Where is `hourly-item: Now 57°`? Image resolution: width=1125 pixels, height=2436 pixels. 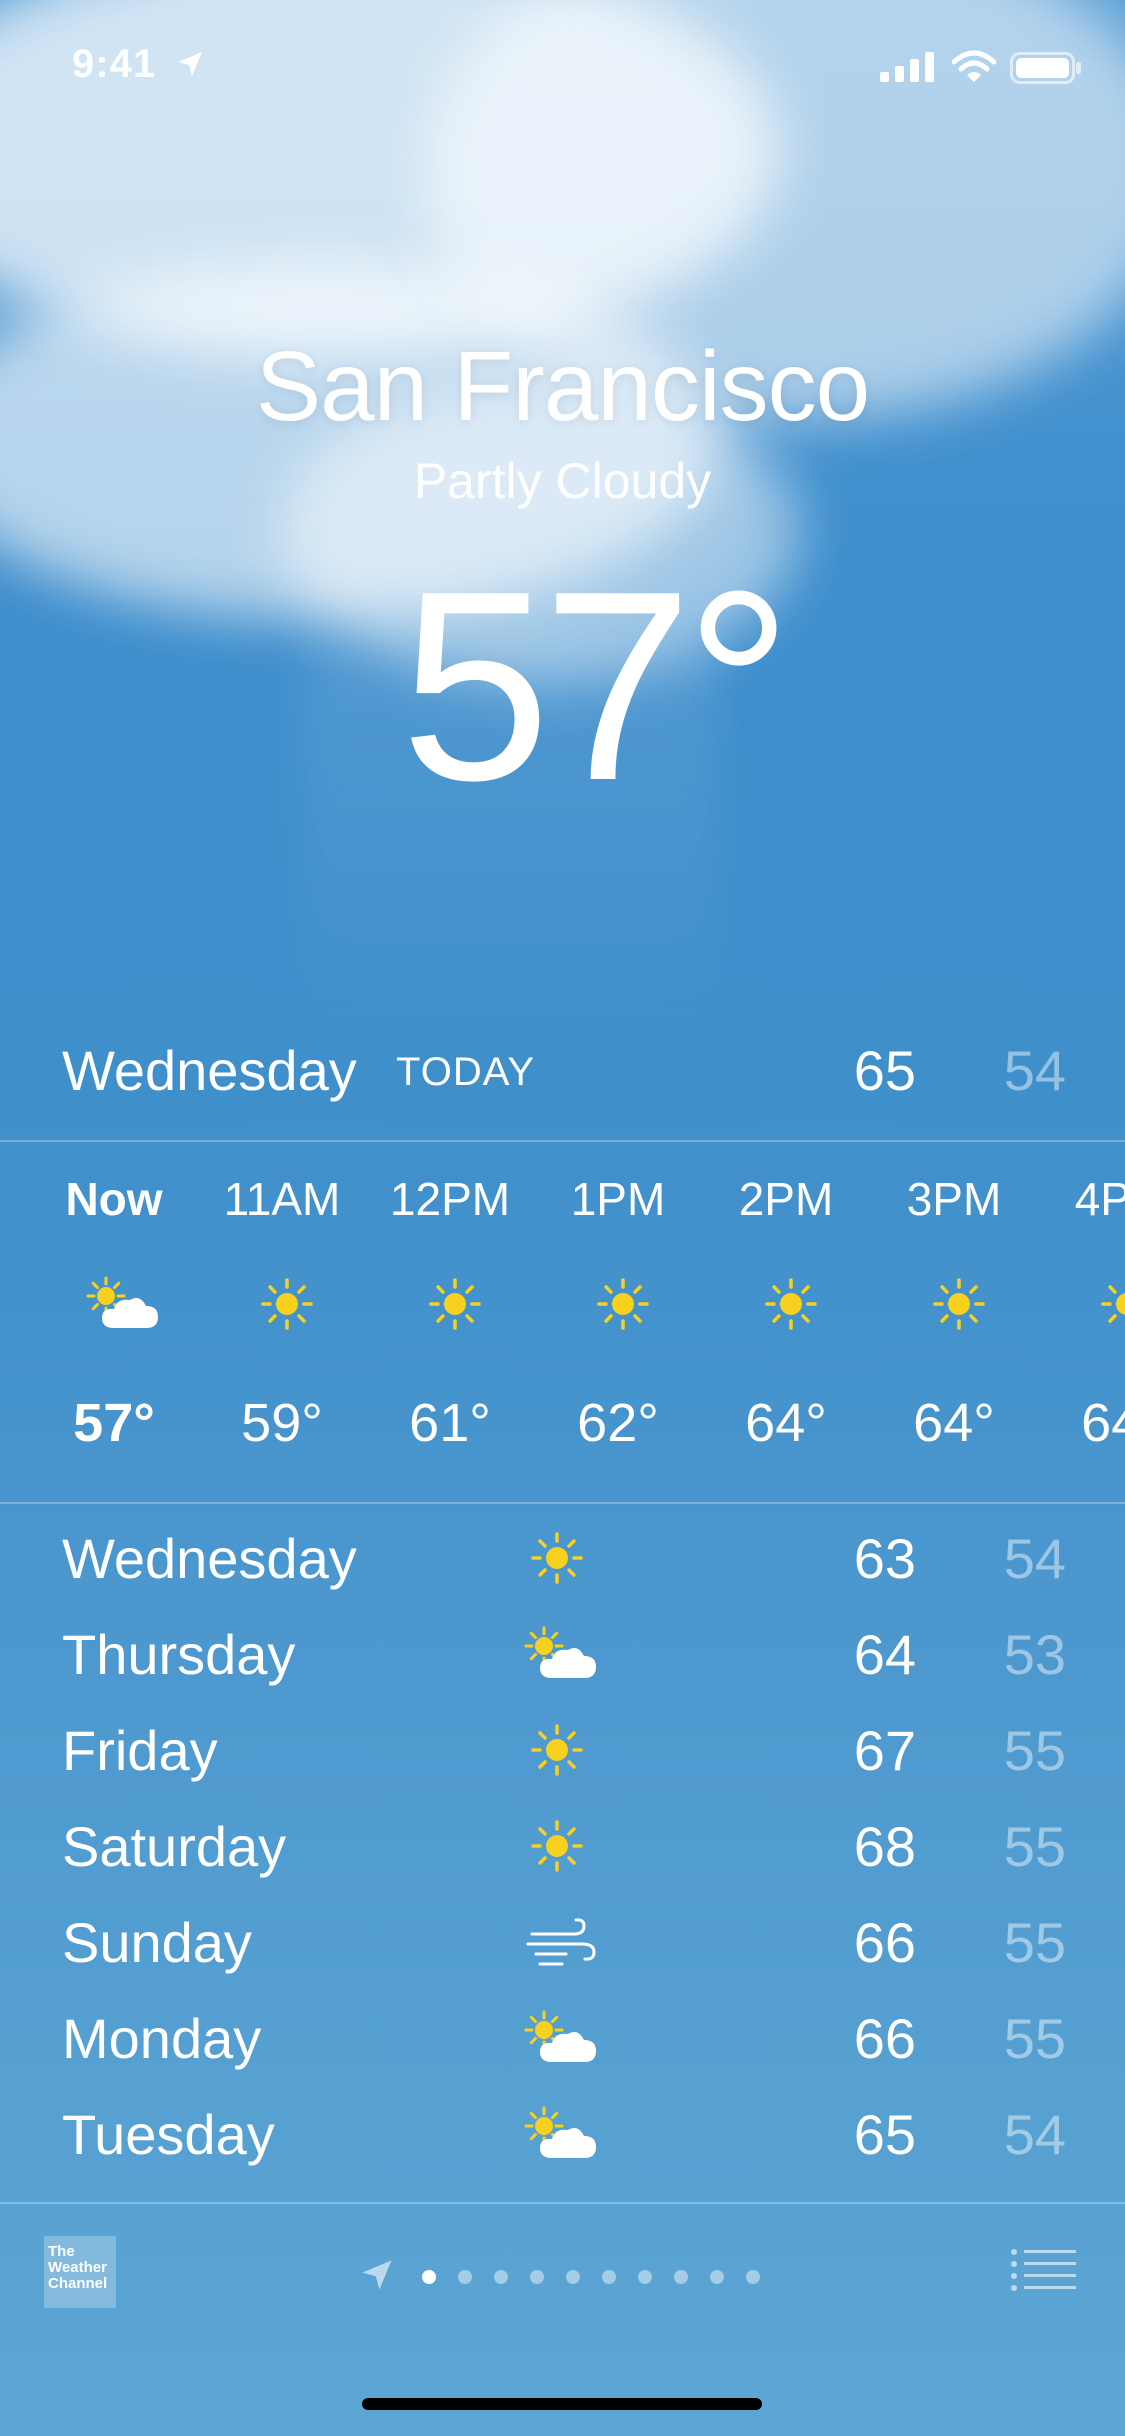
hourly-item: Now 57° is located at coordinates (114, 1321).